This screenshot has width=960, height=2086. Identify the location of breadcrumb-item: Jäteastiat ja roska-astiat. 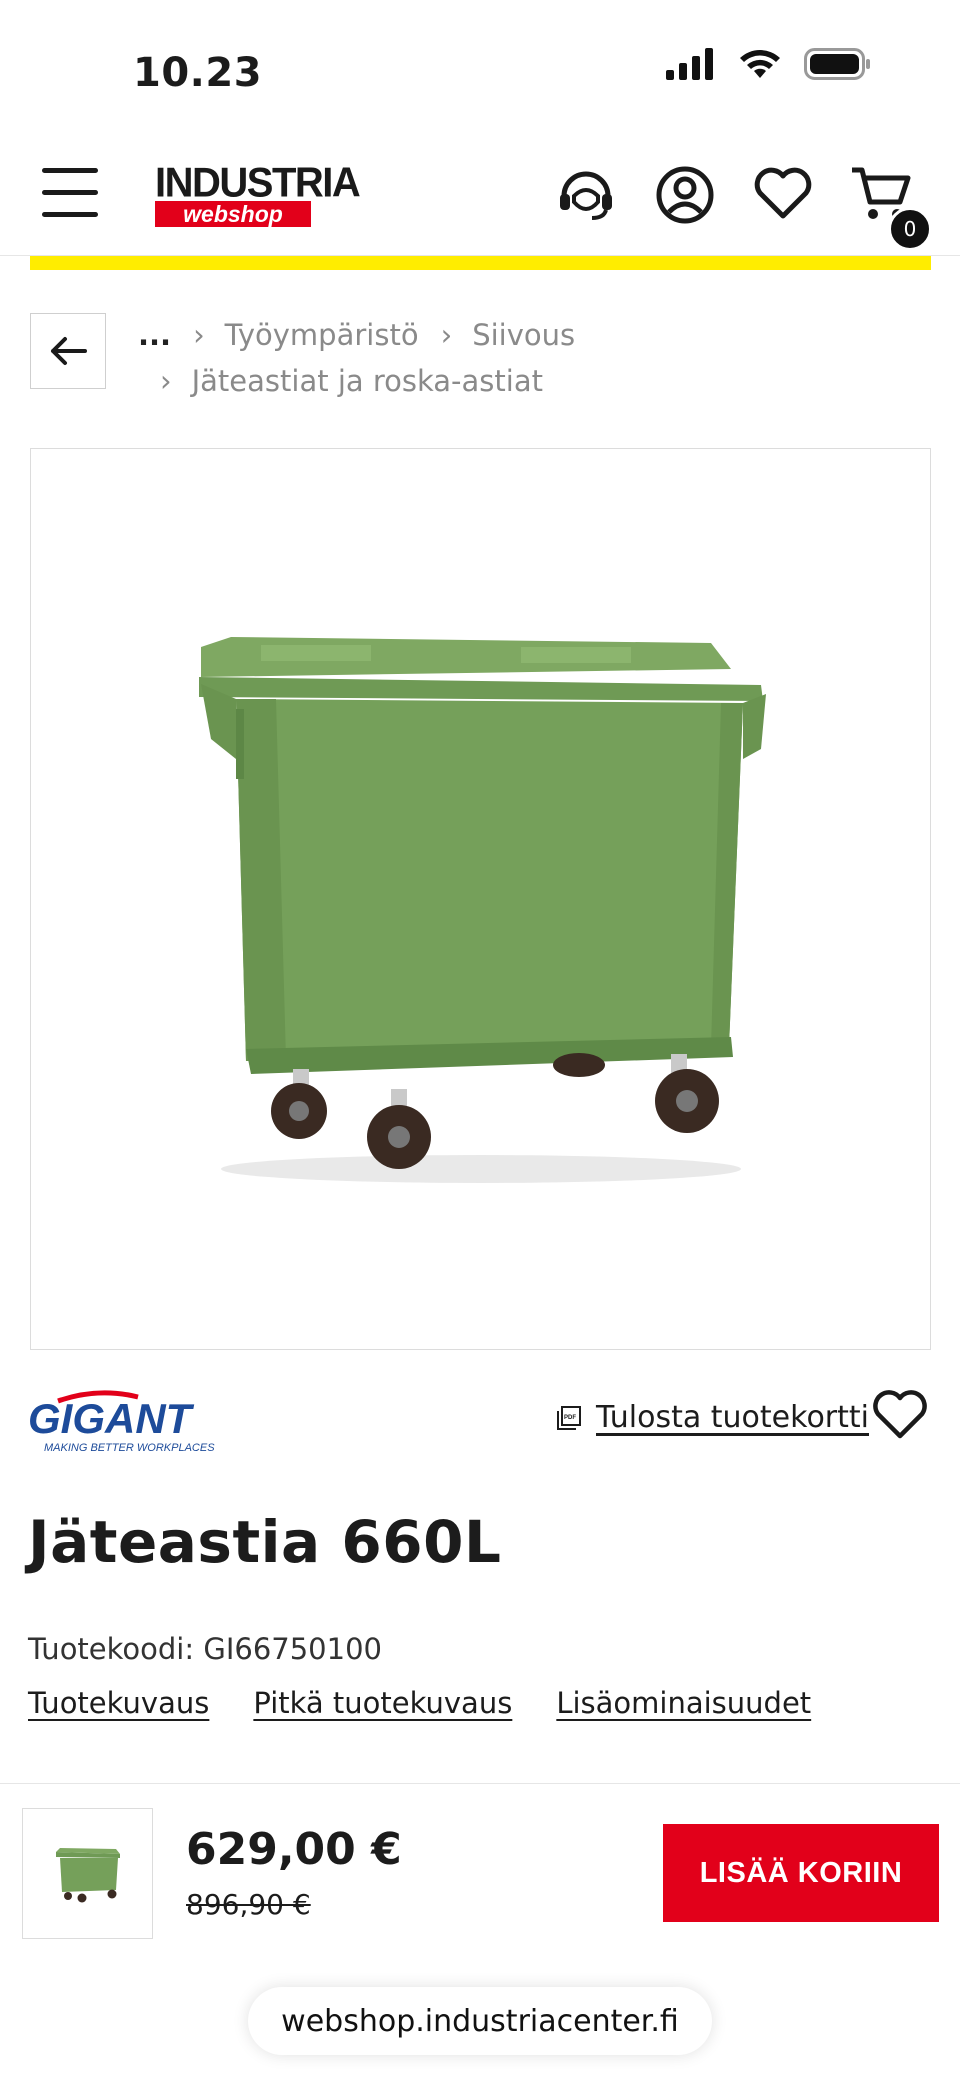
(367, 381).